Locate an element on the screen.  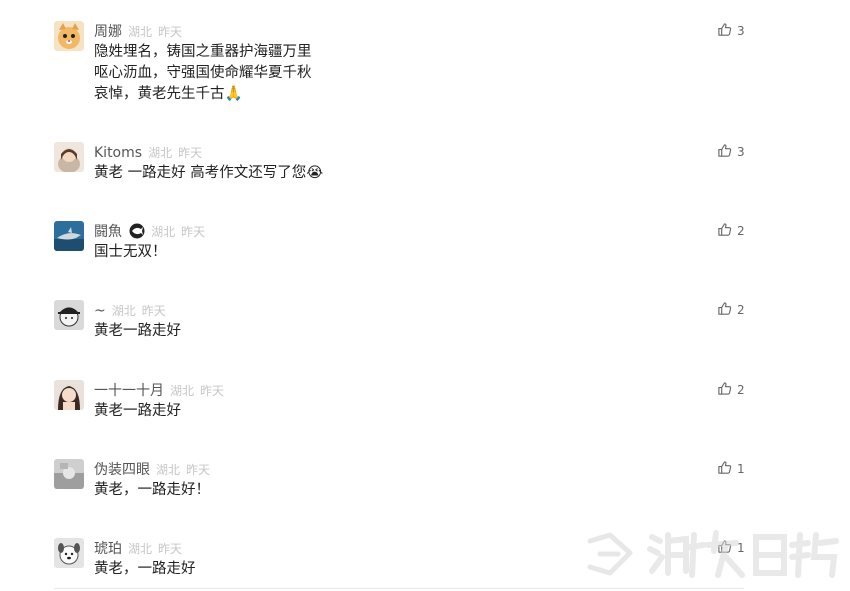
comment-text: 黄老，一路走好！ is located at coordinates (152, 490).